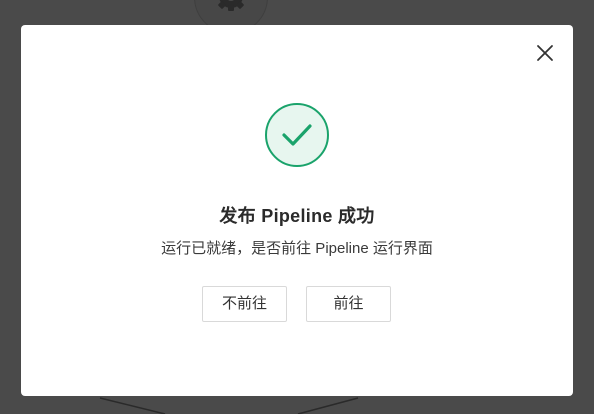 Image resolution: width=594 pixels, height=414 pixels. I want to click on dialog-message: 运行已就绪，是否前往 Pipeline 运行界面, so click(297, 248).